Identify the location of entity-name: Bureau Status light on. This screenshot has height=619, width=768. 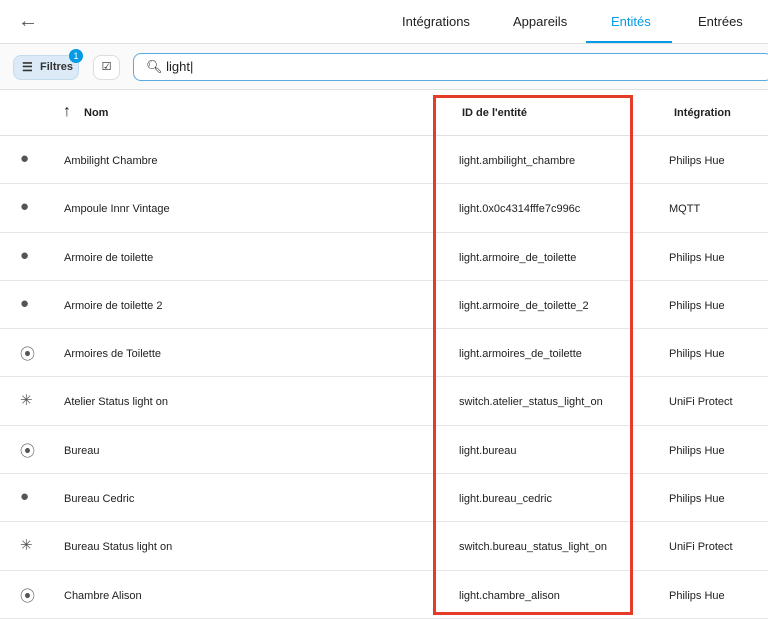
(118, 547).